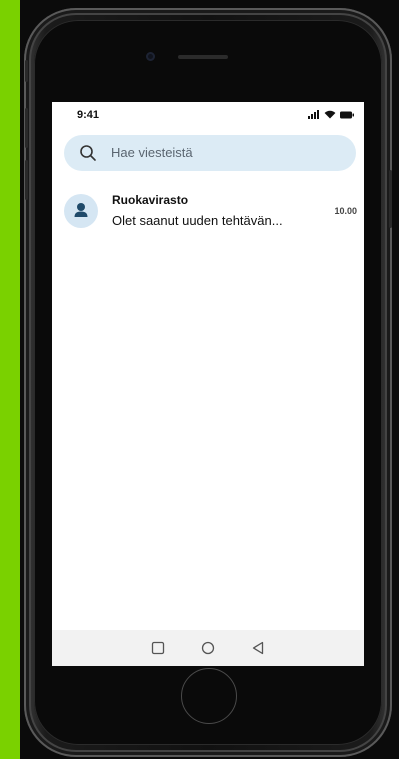 The height and width of the screenshot is (759, 399). What do you see at coordinates (26, 128) in the screenshot?
I see `volume-up-button` at bounding box center [26, 128].